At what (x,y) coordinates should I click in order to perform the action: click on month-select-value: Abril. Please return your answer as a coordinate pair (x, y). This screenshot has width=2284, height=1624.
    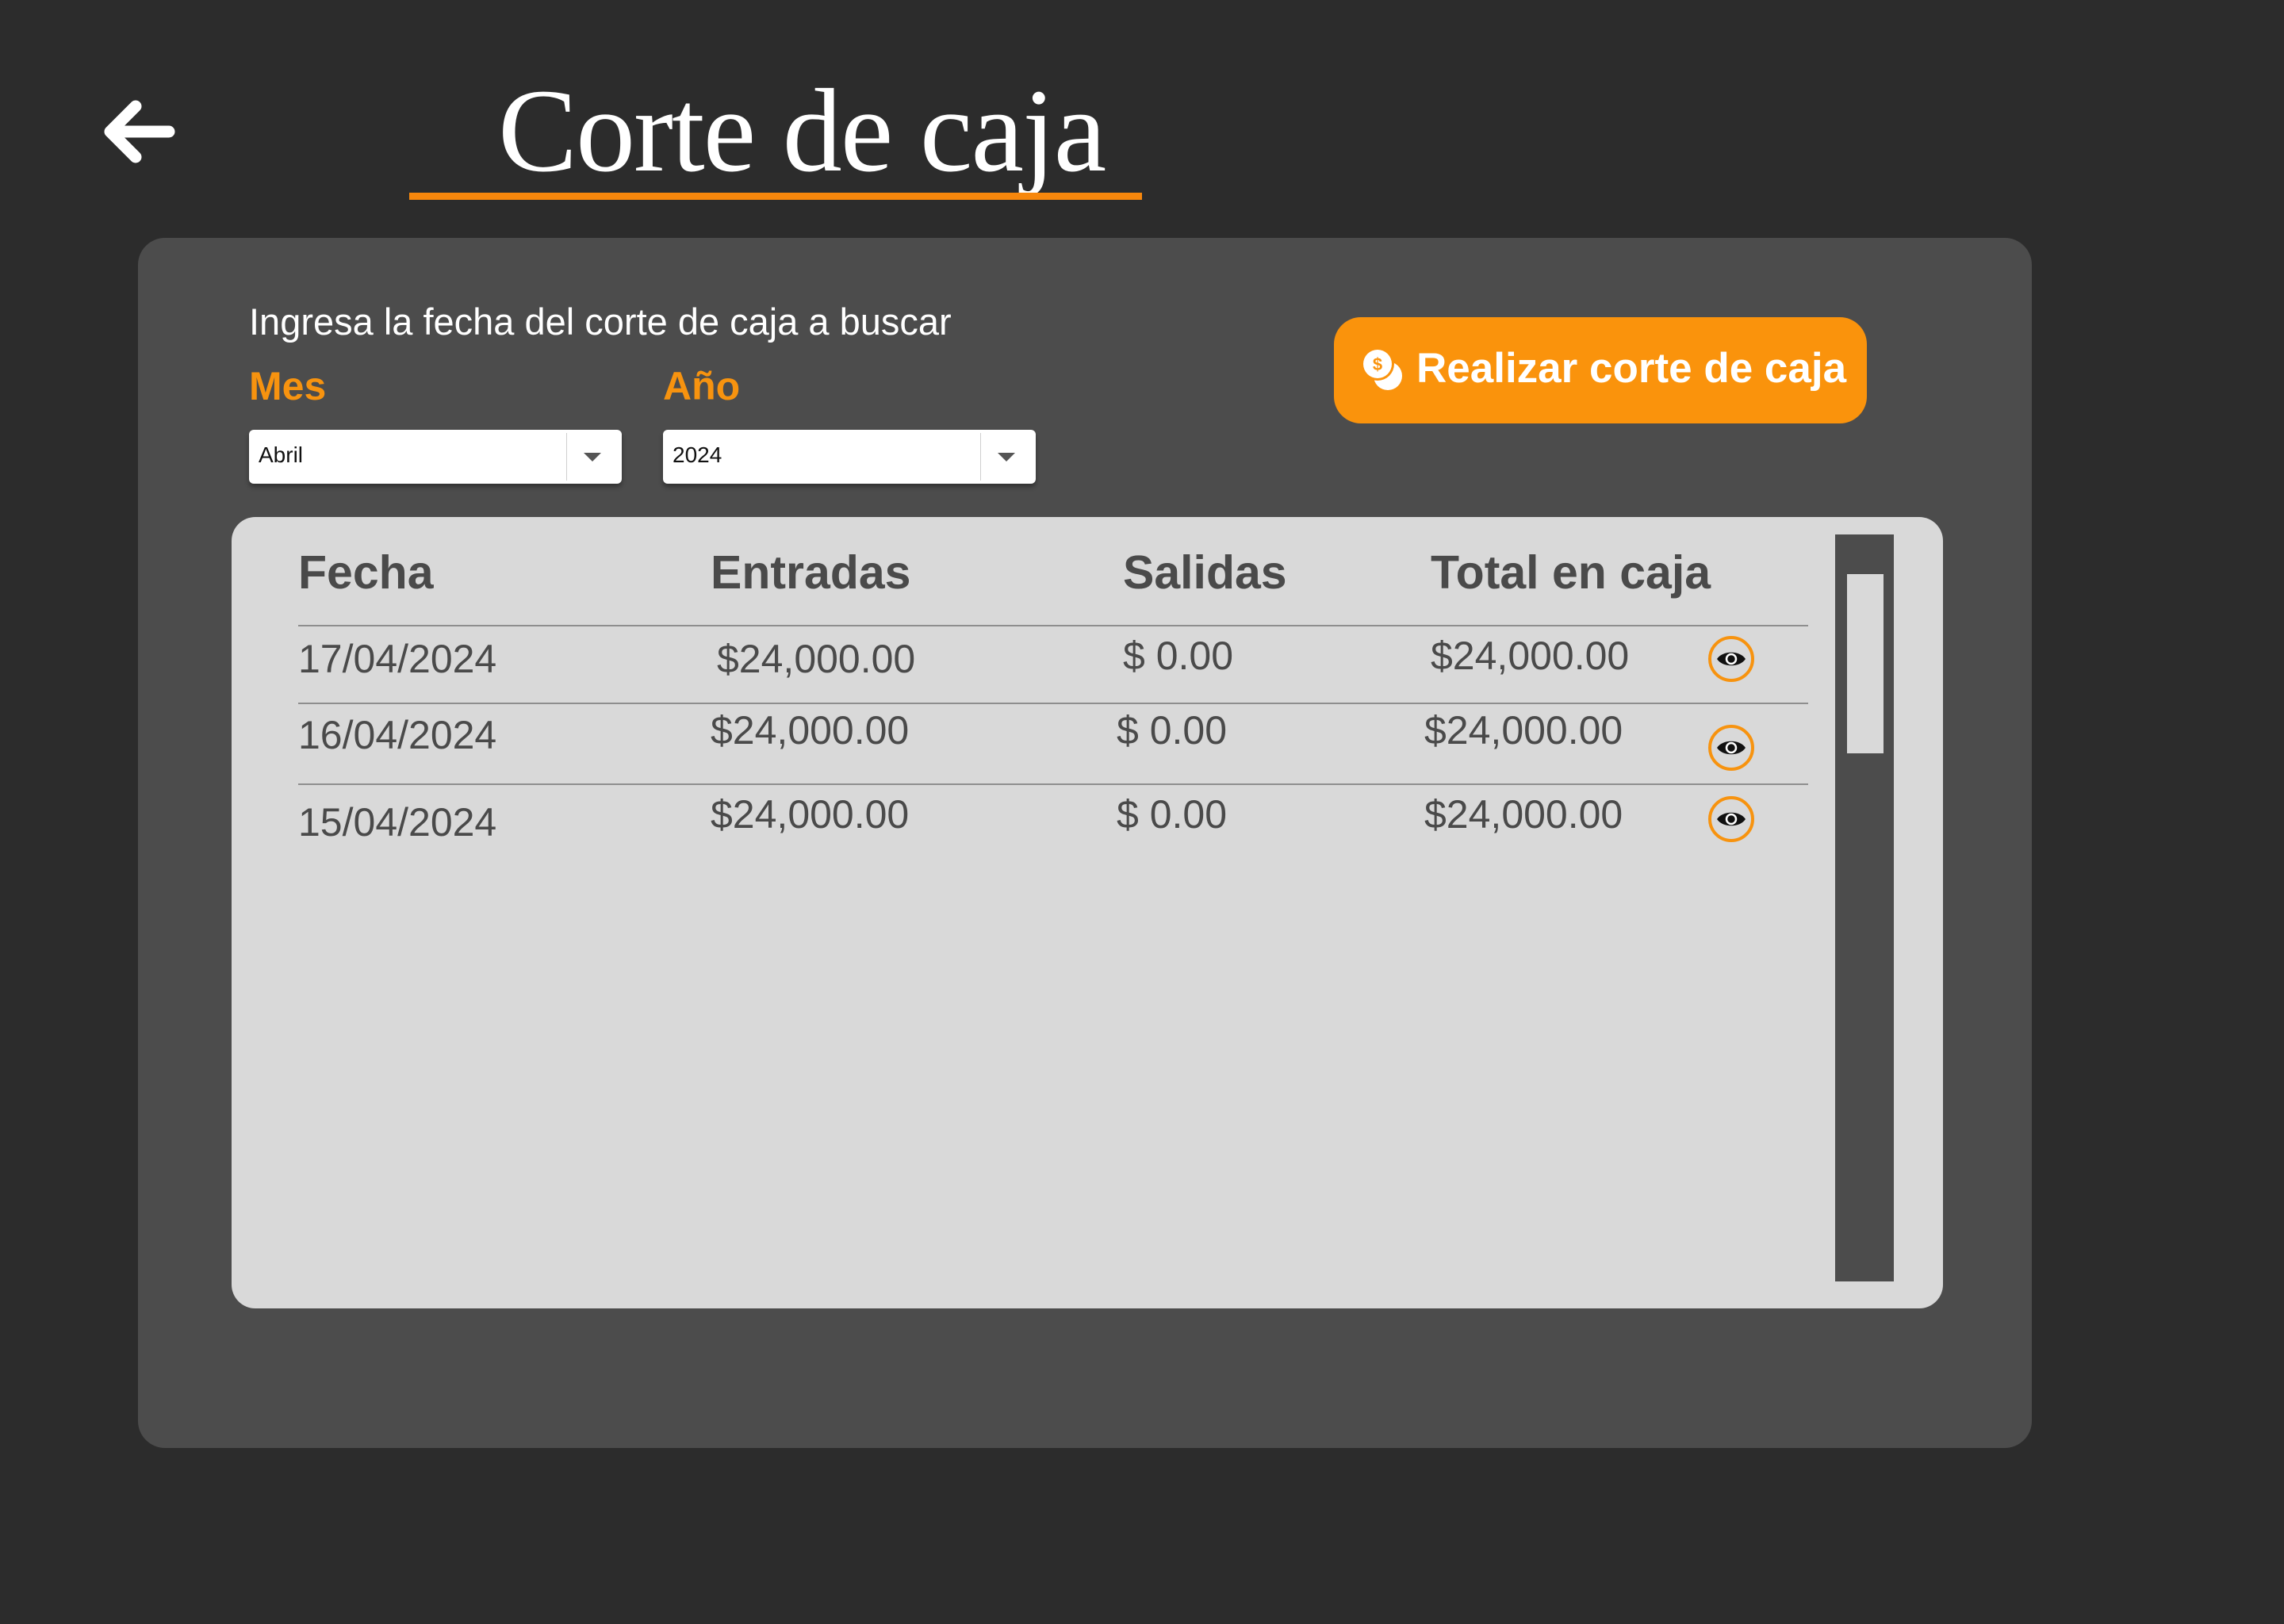
    Looking at the image, I should click on (281, 455).